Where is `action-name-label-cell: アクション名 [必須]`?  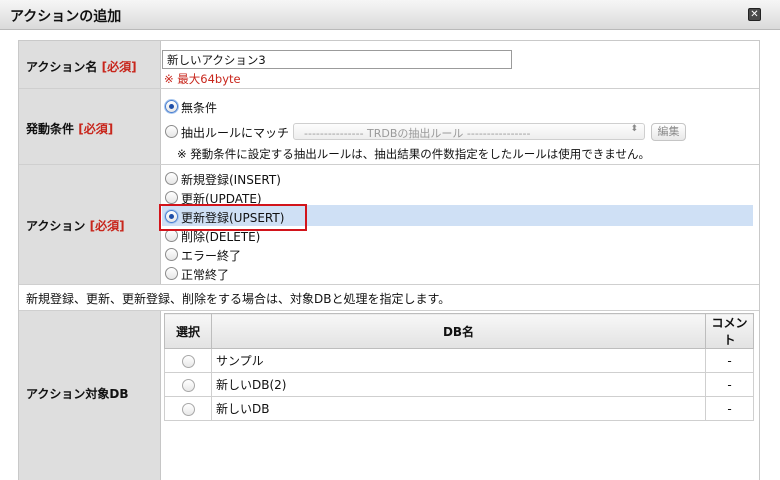
action-name-label-cell: アクション名 [必須] is located at coordinates (90, 64).